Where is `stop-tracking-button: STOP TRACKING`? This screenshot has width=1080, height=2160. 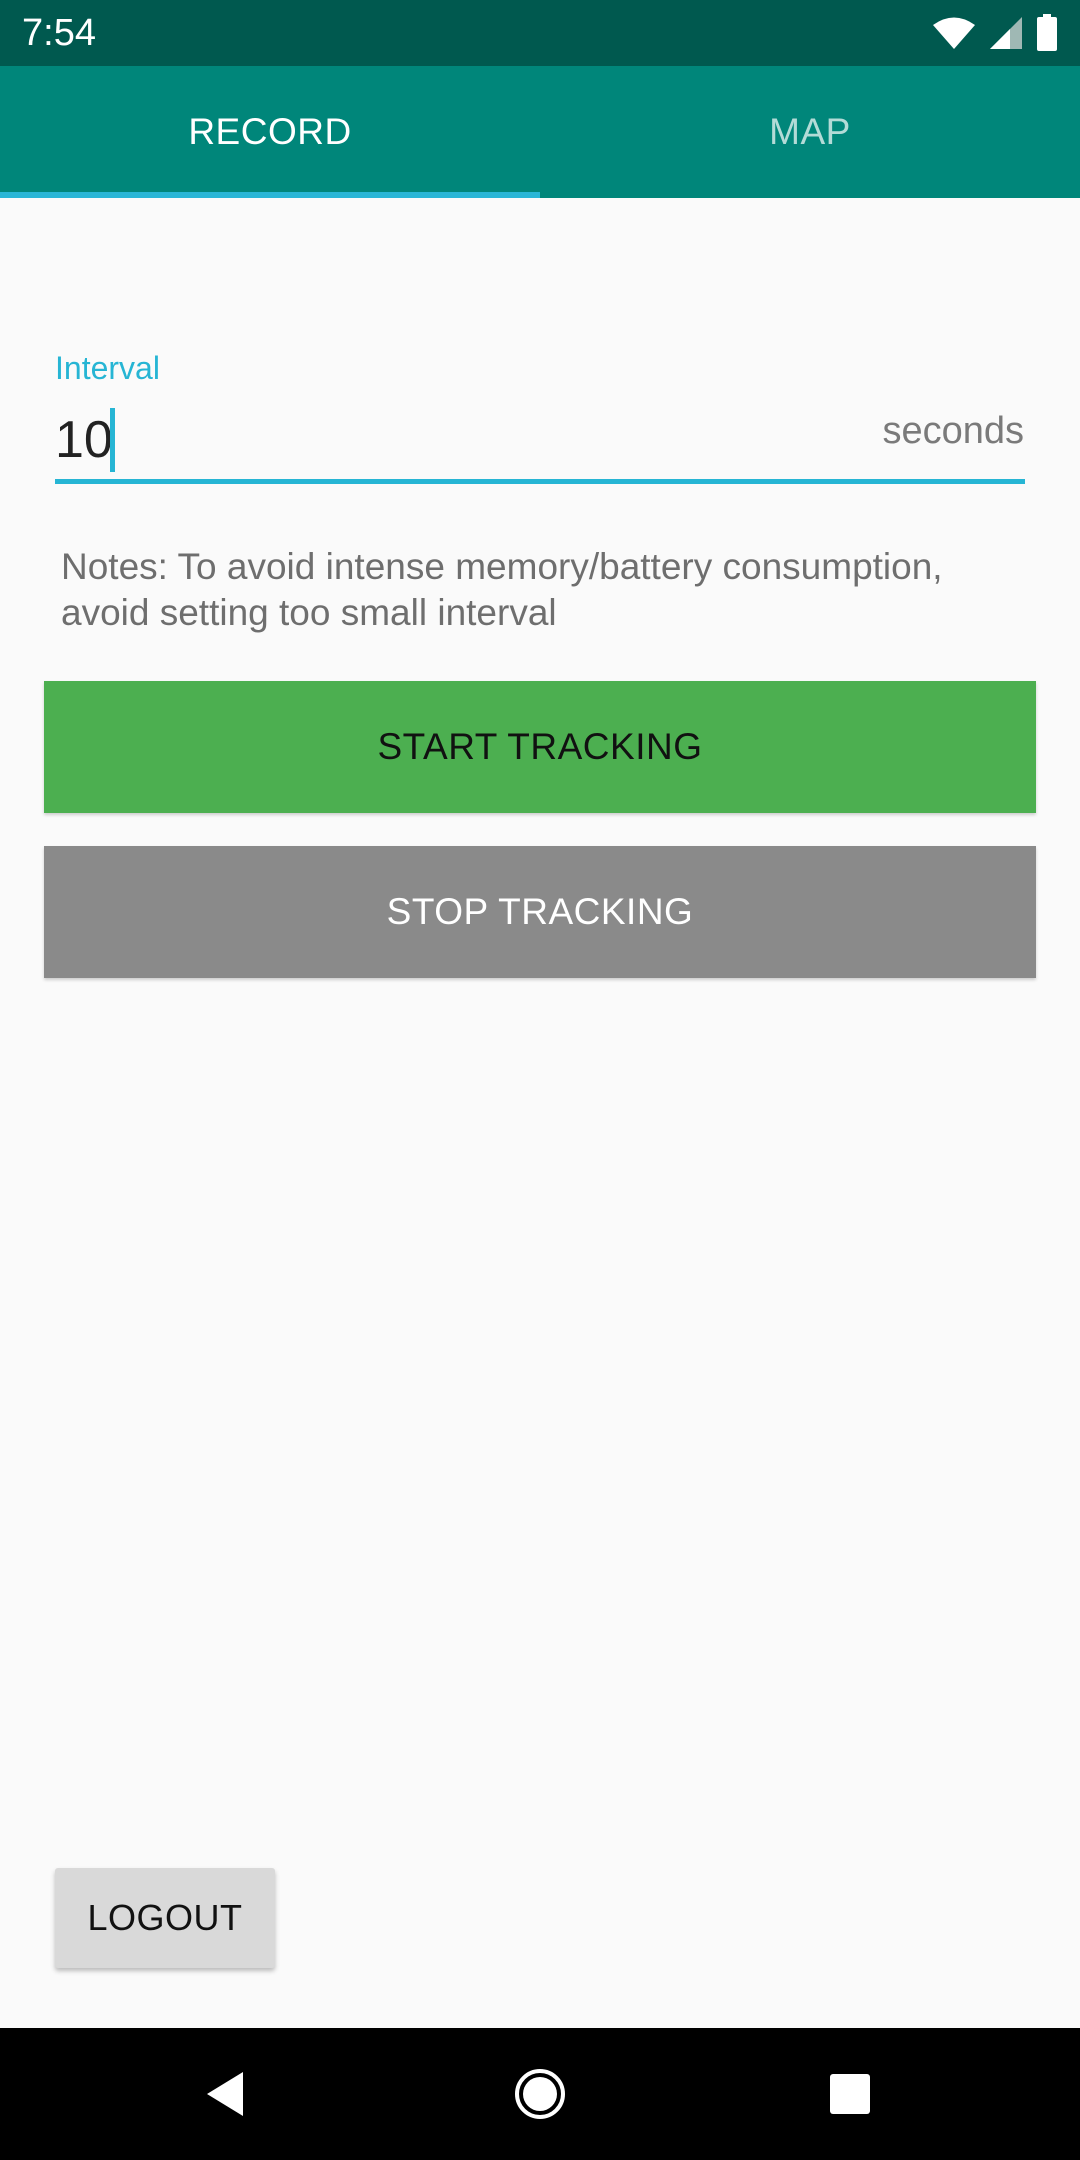
stop-tracking-button: STOP TRACKING is located at coordinates (540, 912).